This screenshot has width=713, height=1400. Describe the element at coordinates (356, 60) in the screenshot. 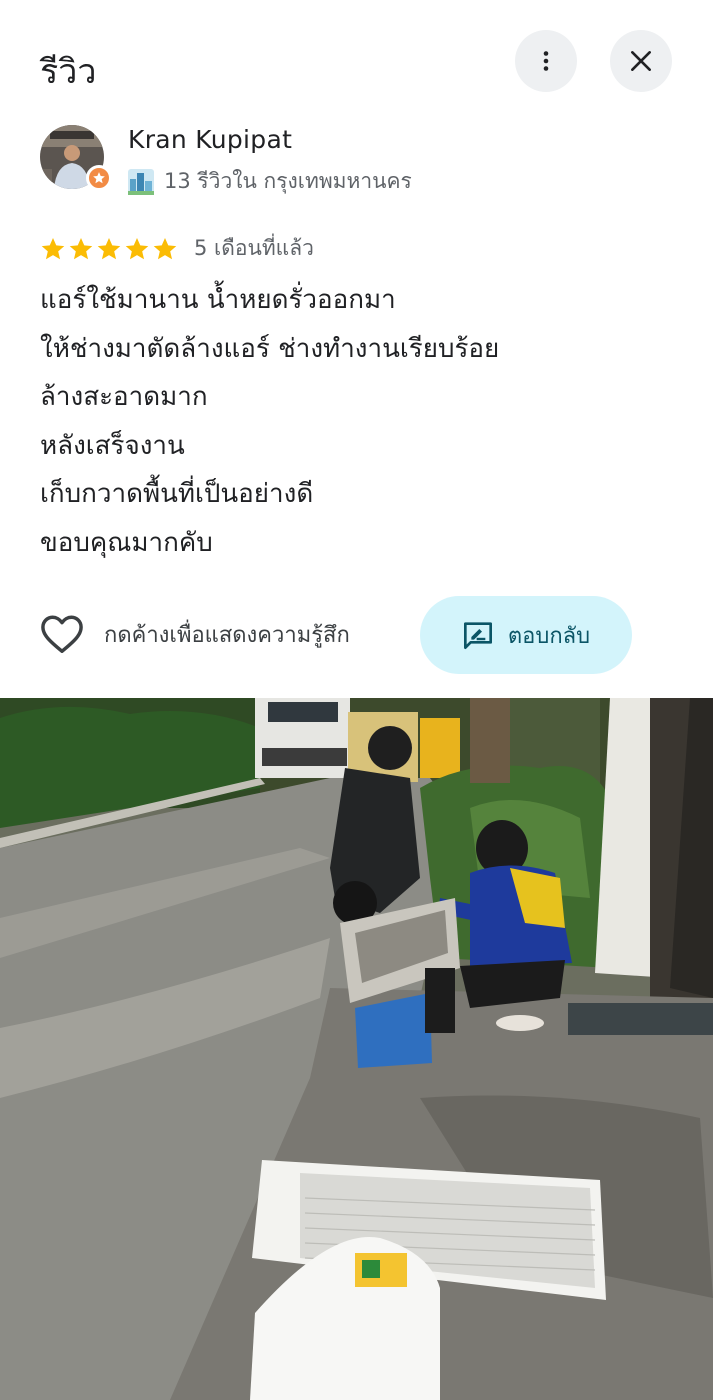

I see `review-header: รีวิว` at that location.